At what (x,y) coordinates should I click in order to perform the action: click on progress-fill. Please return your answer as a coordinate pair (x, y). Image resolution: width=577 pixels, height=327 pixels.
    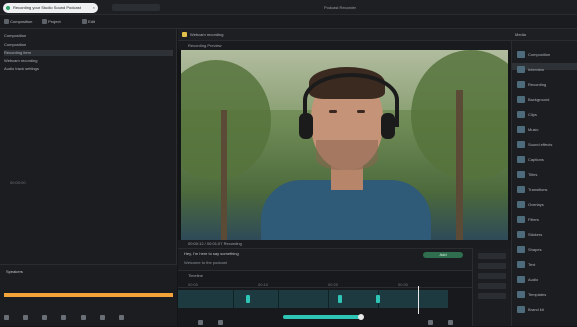
    Looking at the image, I should click on (88, 295).